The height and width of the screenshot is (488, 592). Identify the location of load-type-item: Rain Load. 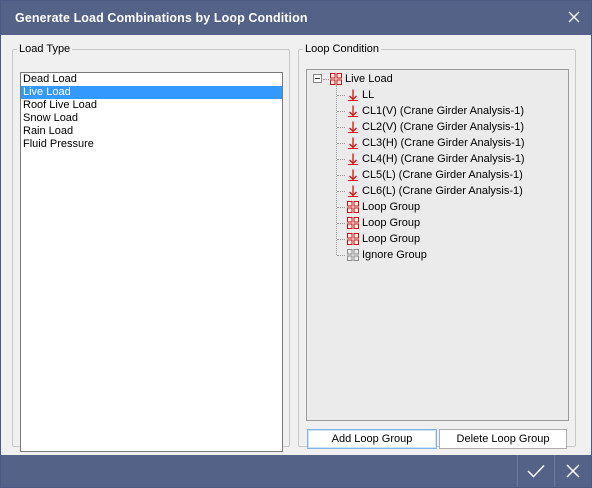
(151, 131).